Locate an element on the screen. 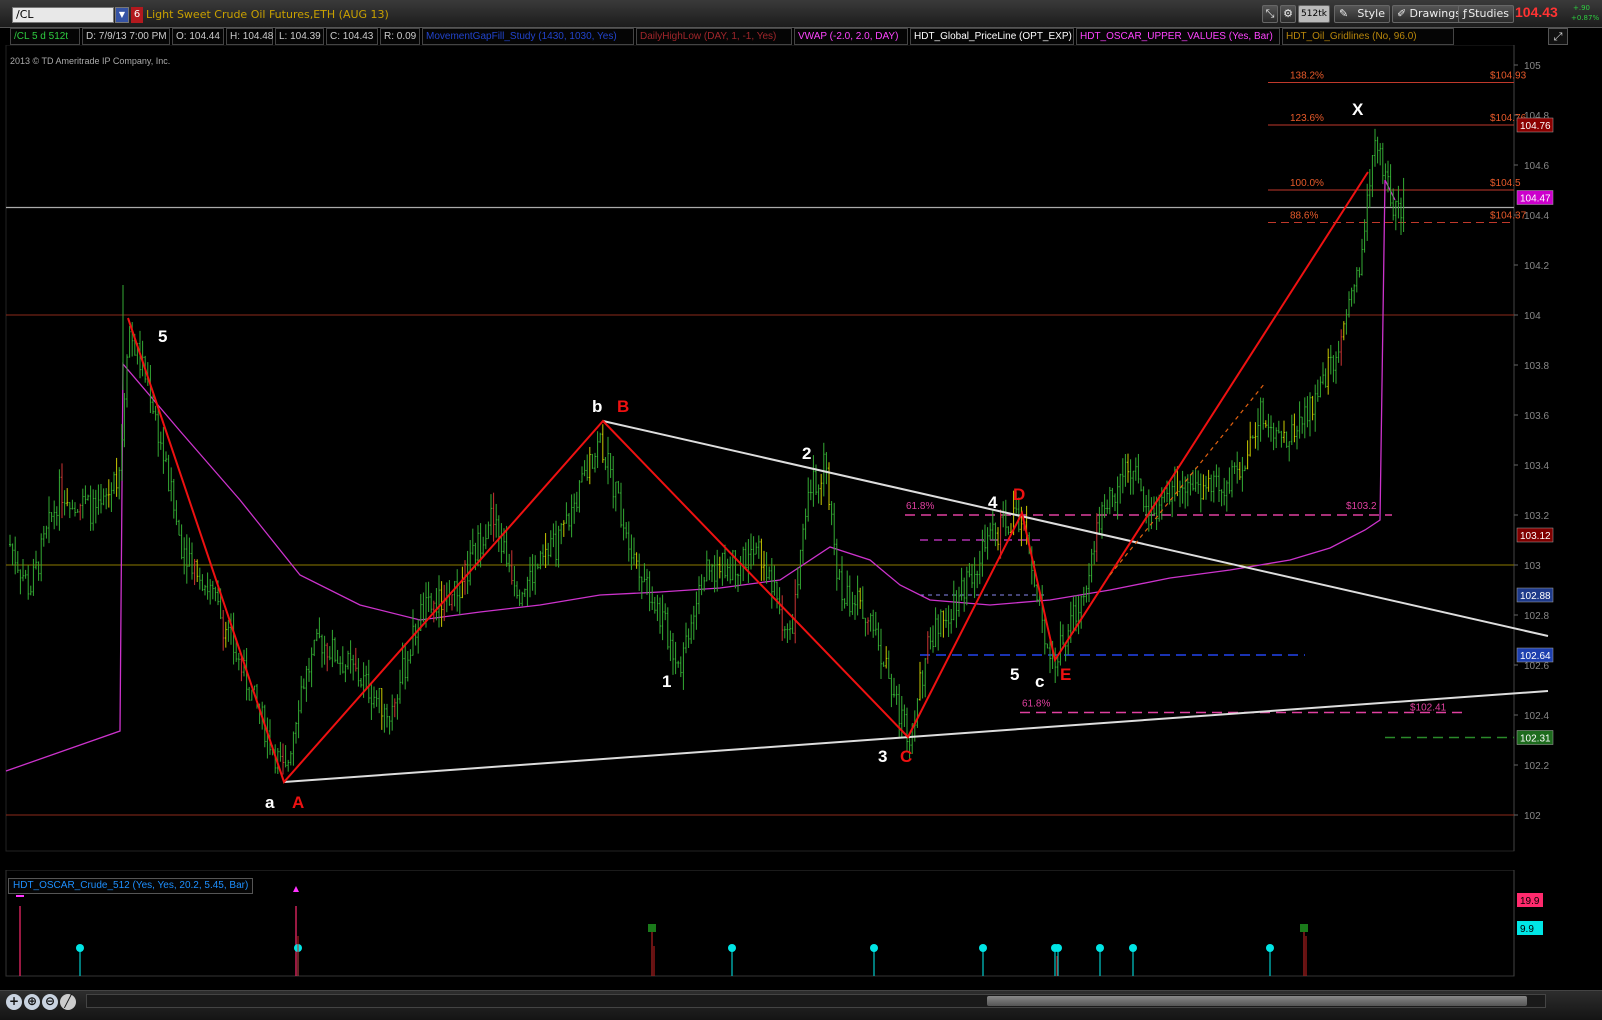 This screenshot has width=1602, height=1020. symbol-input: /CL is located at coordinates (63, 15).